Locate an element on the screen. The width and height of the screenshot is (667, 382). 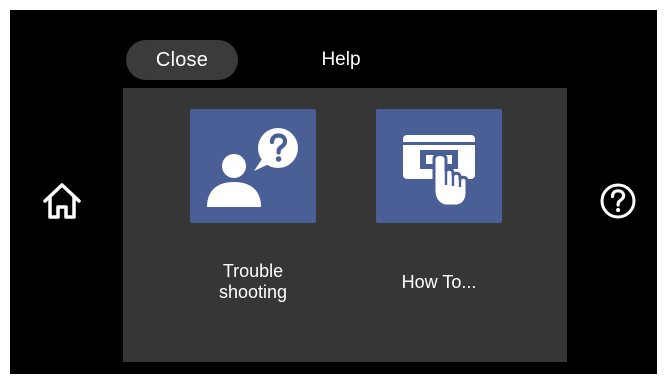
troubleshooting-label-line1: Trouble is located at coordinates (253, 271).